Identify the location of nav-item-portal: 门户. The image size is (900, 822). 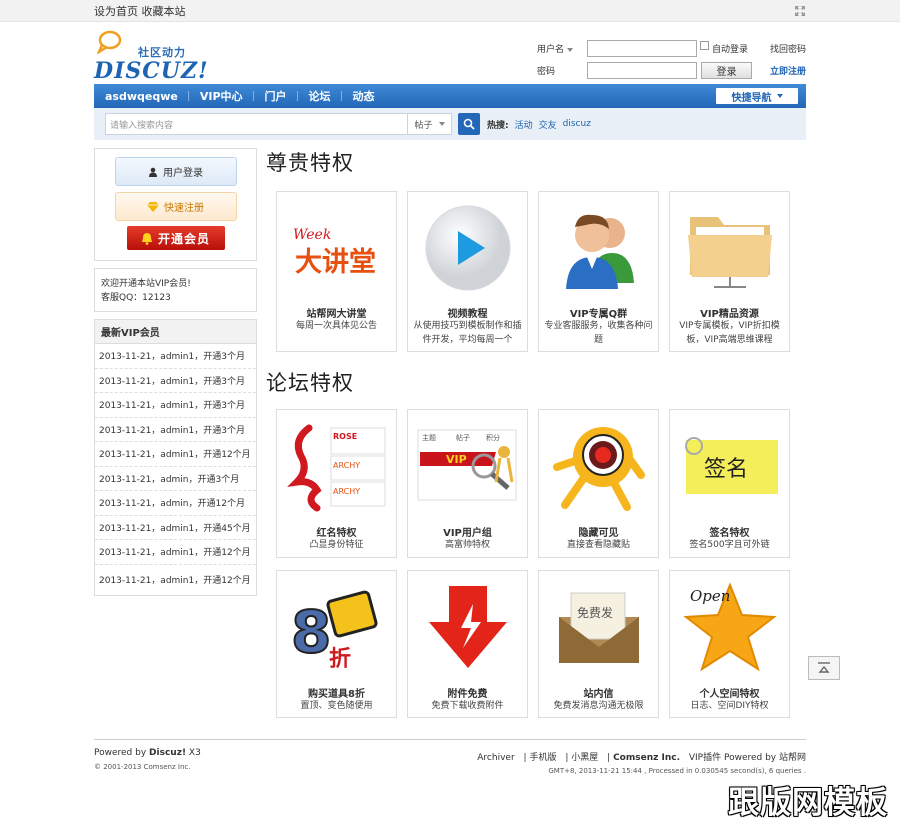
(276, 96).